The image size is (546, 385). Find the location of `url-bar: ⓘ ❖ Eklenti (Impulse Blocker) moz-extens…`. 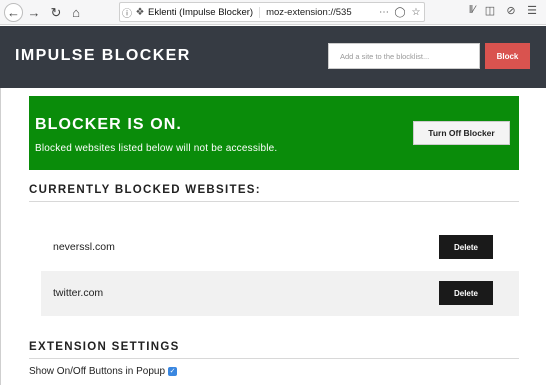

url-bar: ⓘ ❖ Eklenti (Impulse Blocker) moz-extens… is located at coordinates (272, 12).